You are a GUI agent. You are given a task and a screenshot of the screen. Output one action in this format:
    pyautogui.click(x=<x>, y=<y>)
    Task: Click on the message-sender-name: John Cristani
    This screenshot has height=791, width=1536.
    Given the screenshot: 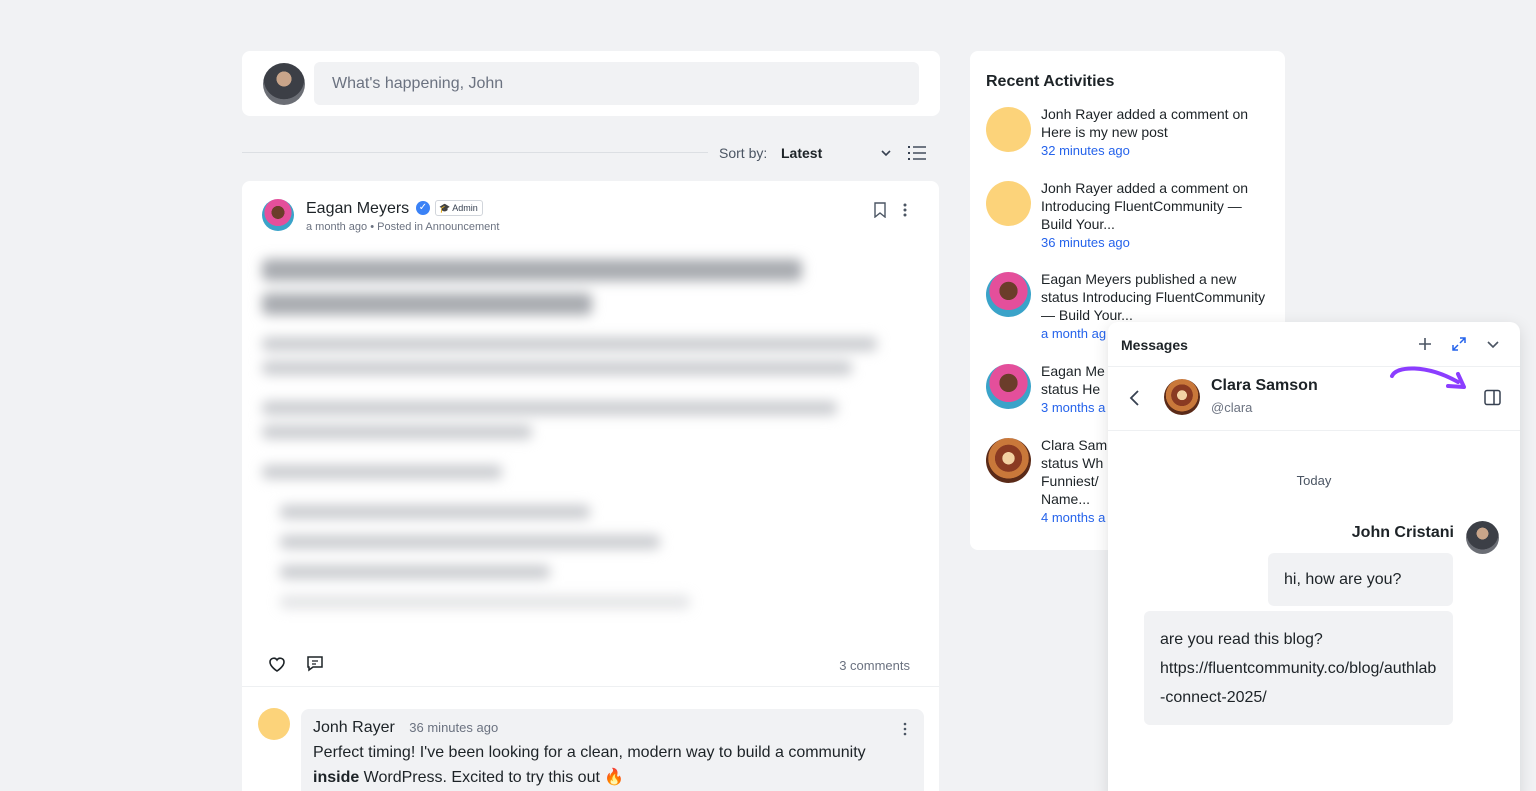 What is the action you would take?
    pyautogui.click(x=1402, y=532)
    